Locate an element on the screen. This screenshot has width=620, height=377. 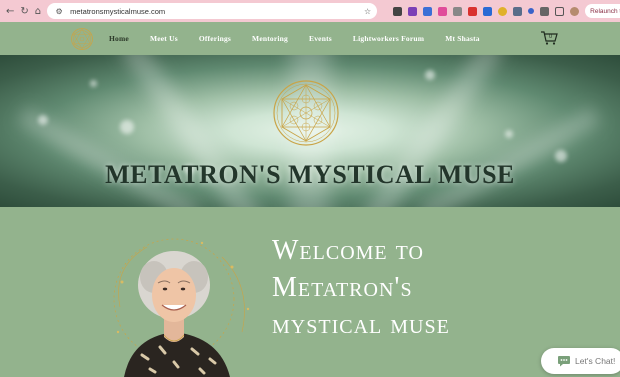
nav-mt-shasta: Mt Shasta is located at coordinates (462, 38).